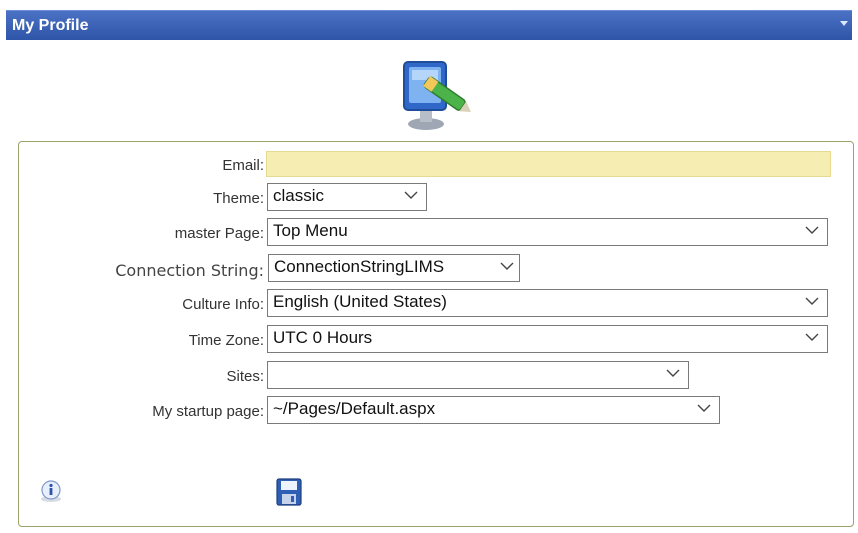 Image resolution: width=858 pixels, height=533 pixels. What do you see at coordinates (493, 410) in the screenshot?
I see `startup-page-select: ~/Pages/Default.aspx` at bounding box center [493, 410].